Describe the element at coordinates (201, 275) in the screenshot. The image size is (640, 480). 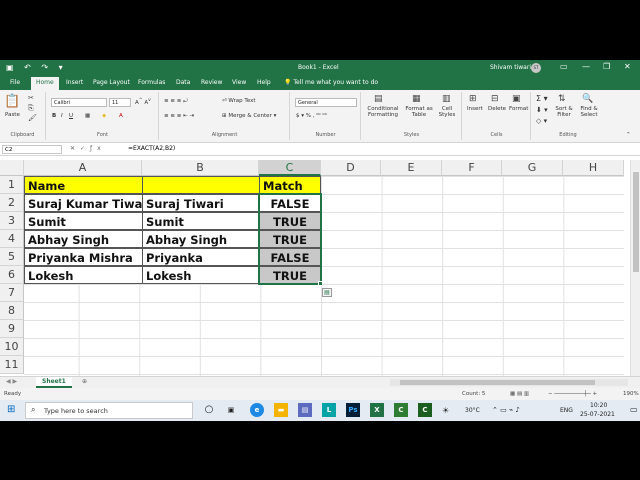
I see `cell-b6: Lokesh` at that location.